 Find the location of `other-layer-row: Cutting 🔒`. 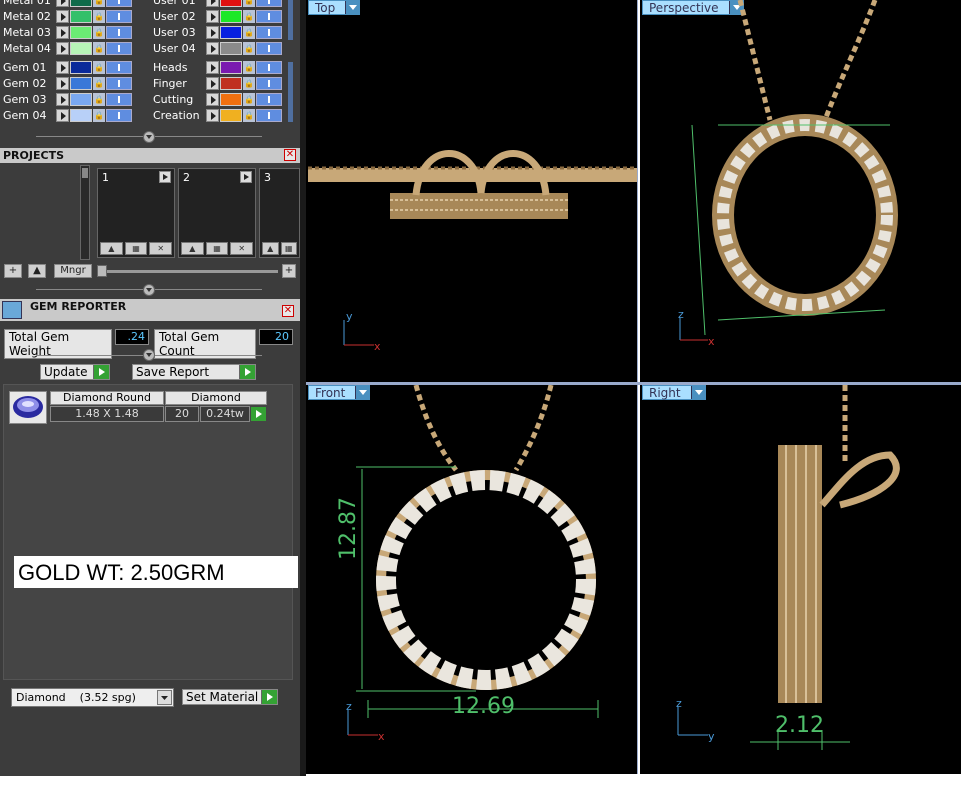

other-layer-row: Cutting 🔒 is located at coordinates (223, 99).